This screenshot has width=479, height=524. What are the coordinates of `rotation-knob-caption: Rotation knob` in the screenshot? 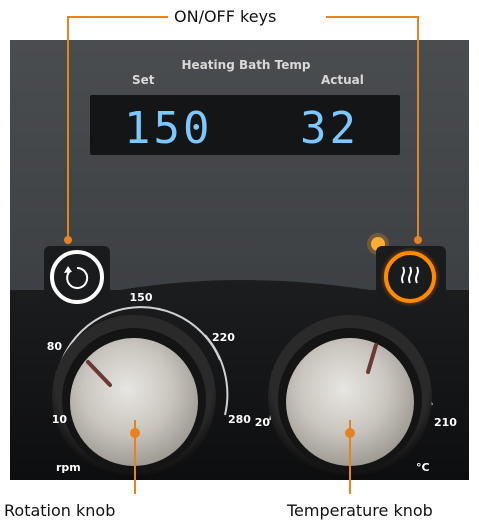 It's located at (60, 510).